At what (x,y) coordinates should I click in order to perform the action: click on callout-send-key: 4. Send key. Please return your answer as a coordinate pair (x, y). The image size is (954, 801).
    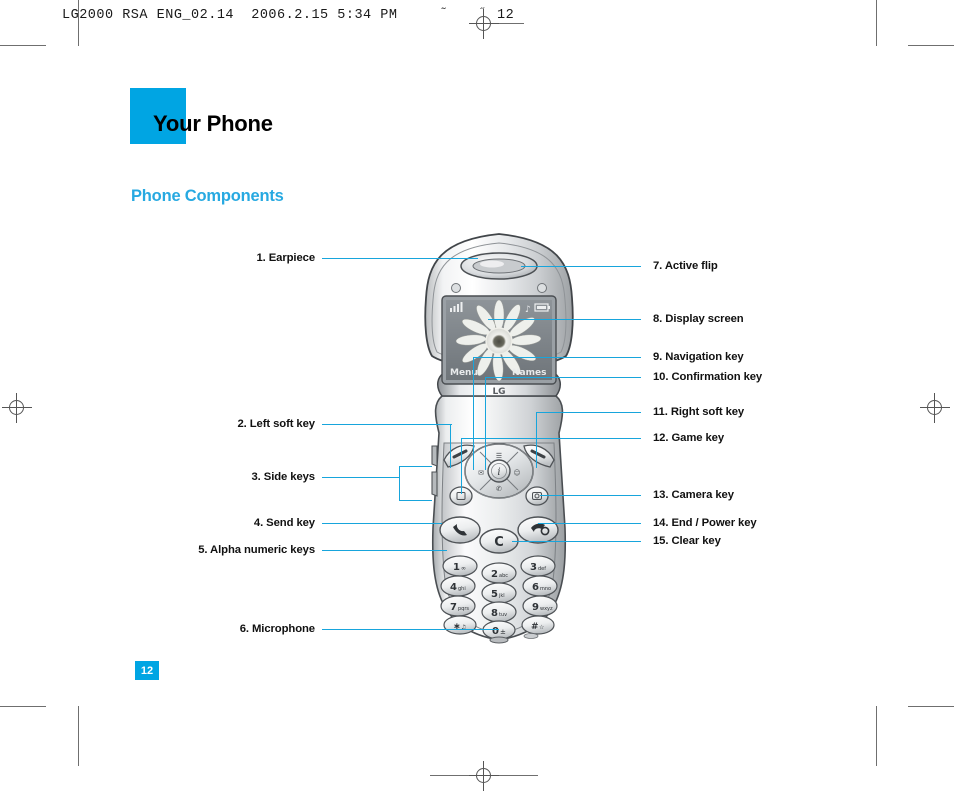
    Looking at the image, I should click on (284, 523).